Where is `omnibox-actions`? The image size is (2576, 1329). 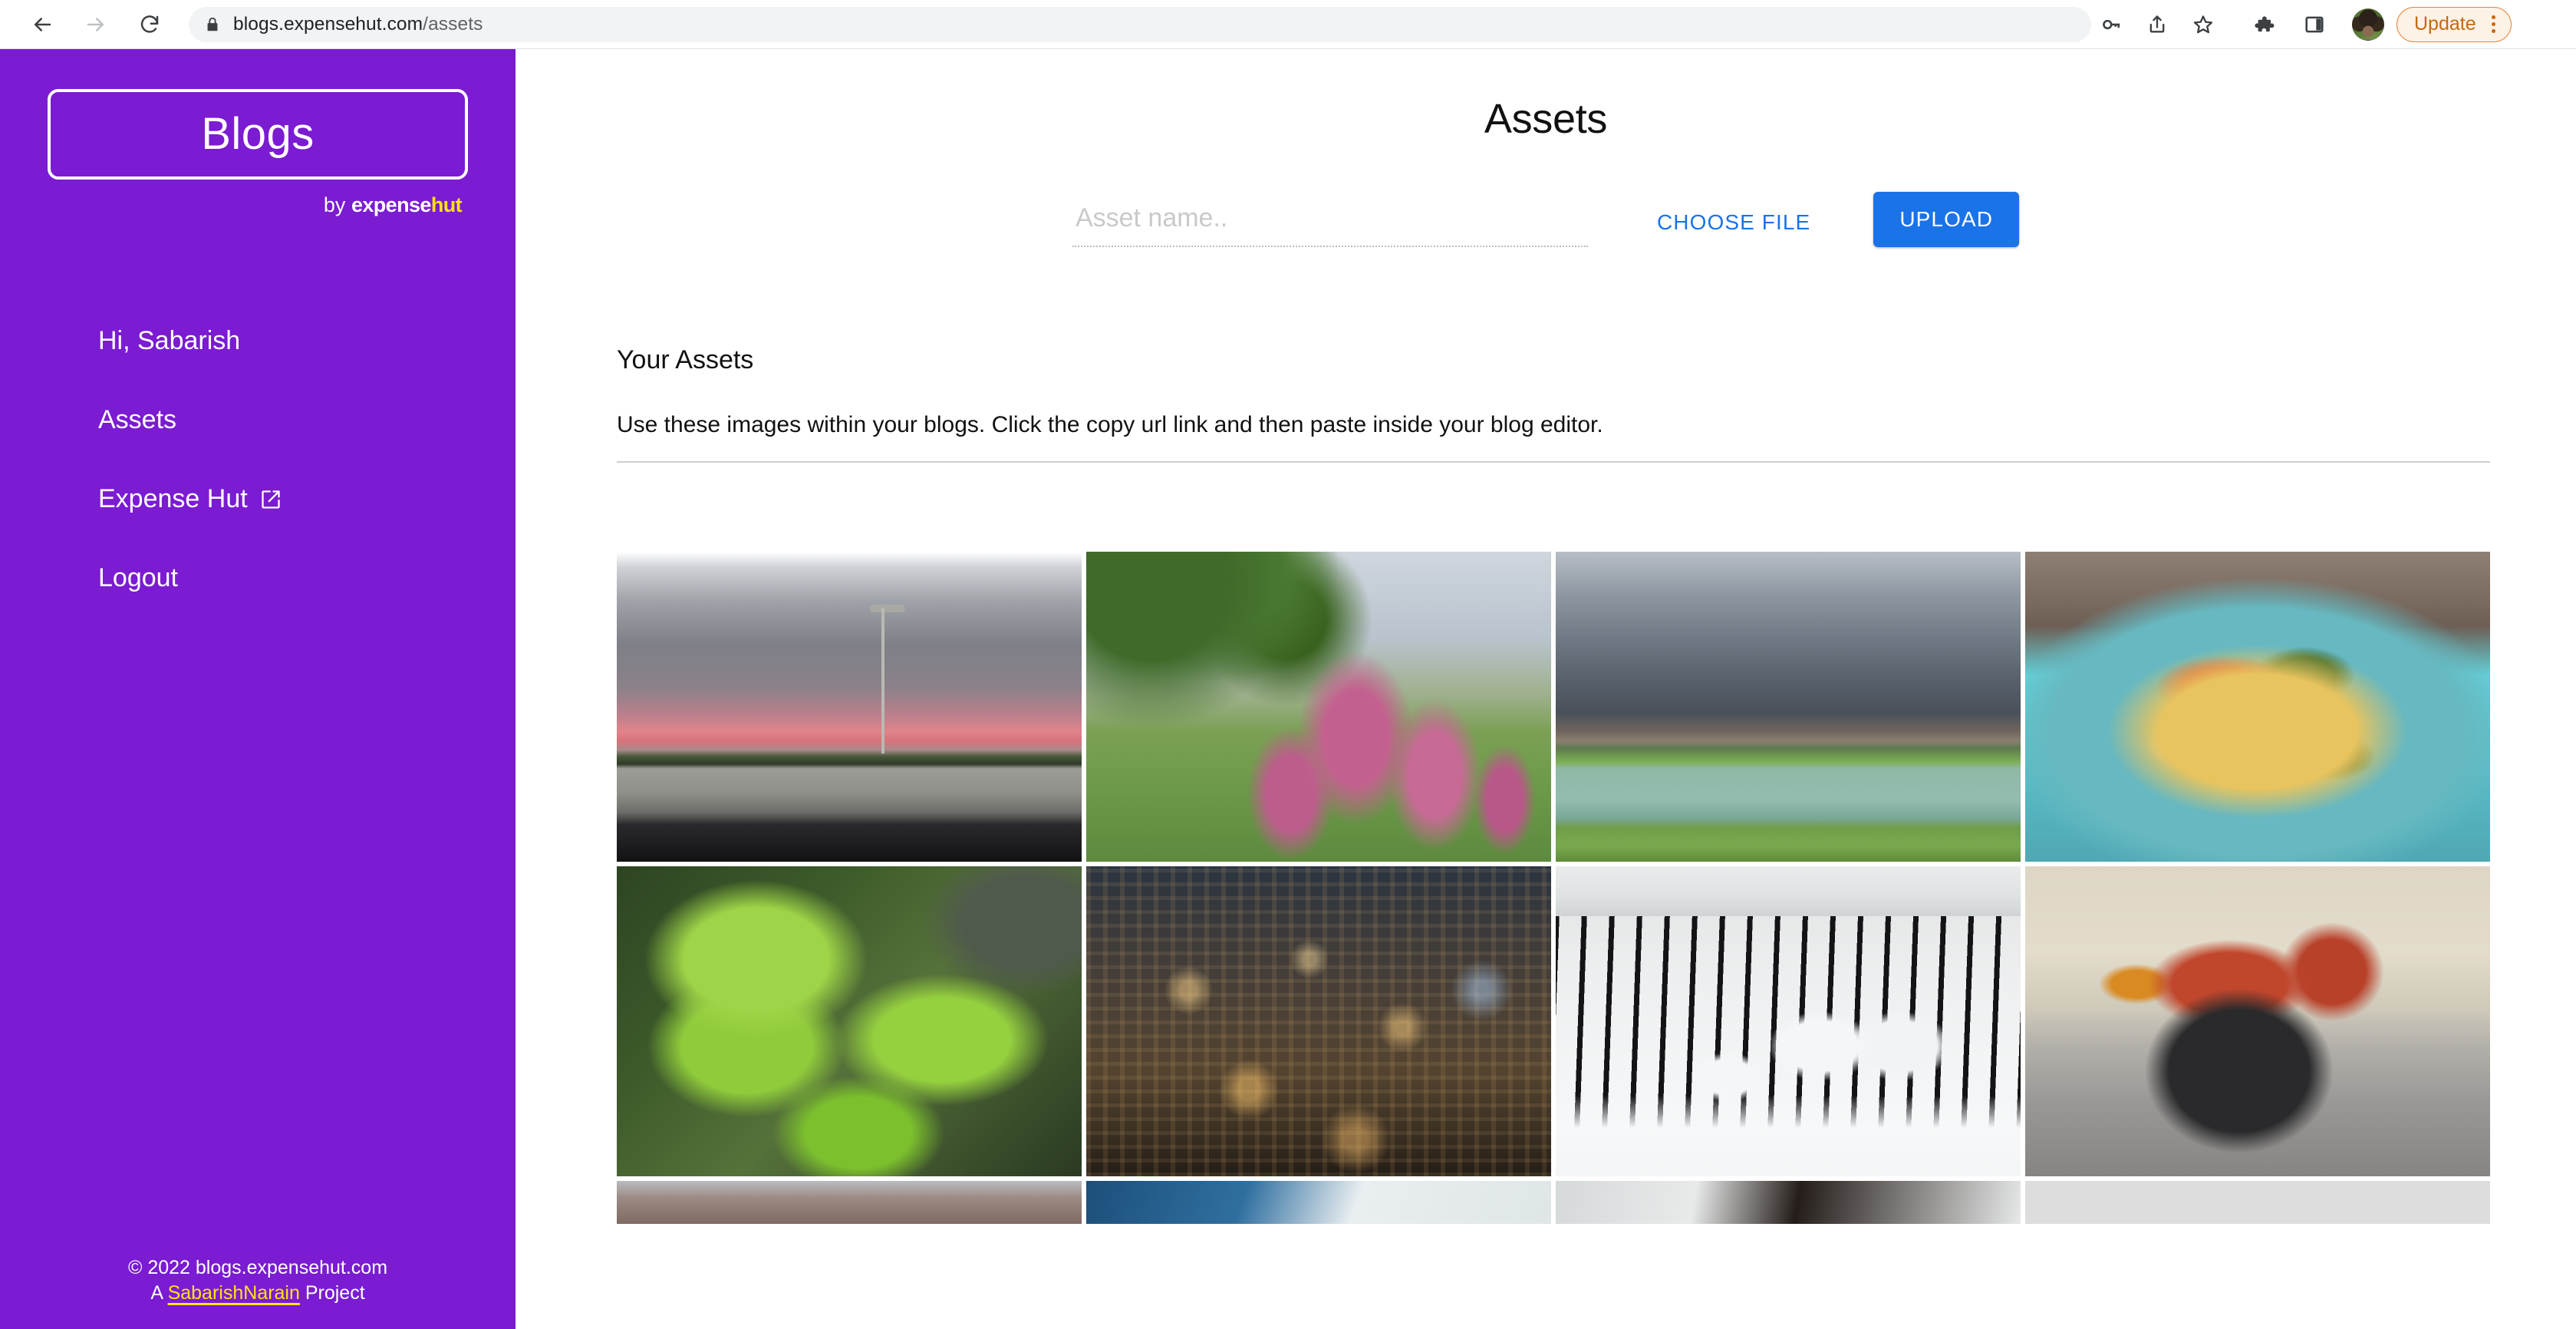 omnibox-actions is located at coordinates (2157, 25).